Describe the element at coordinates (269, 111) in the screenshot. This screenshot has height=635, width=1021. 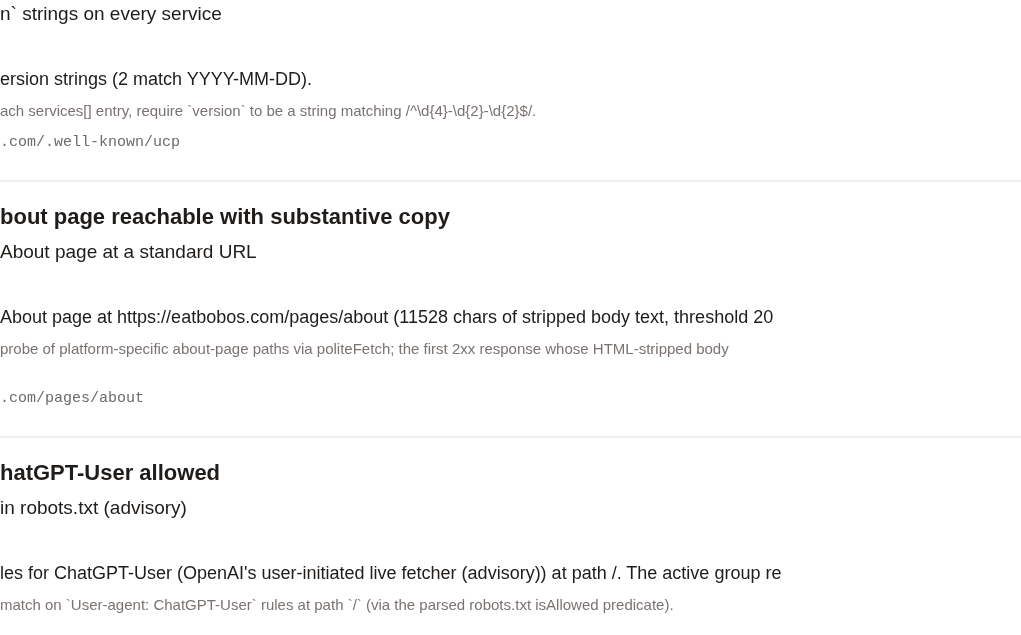
I see `check-method: ach services[] entry, require `version` to be a string matching /^\d{4}-\d{2}-\d{2}$/.` at that location.